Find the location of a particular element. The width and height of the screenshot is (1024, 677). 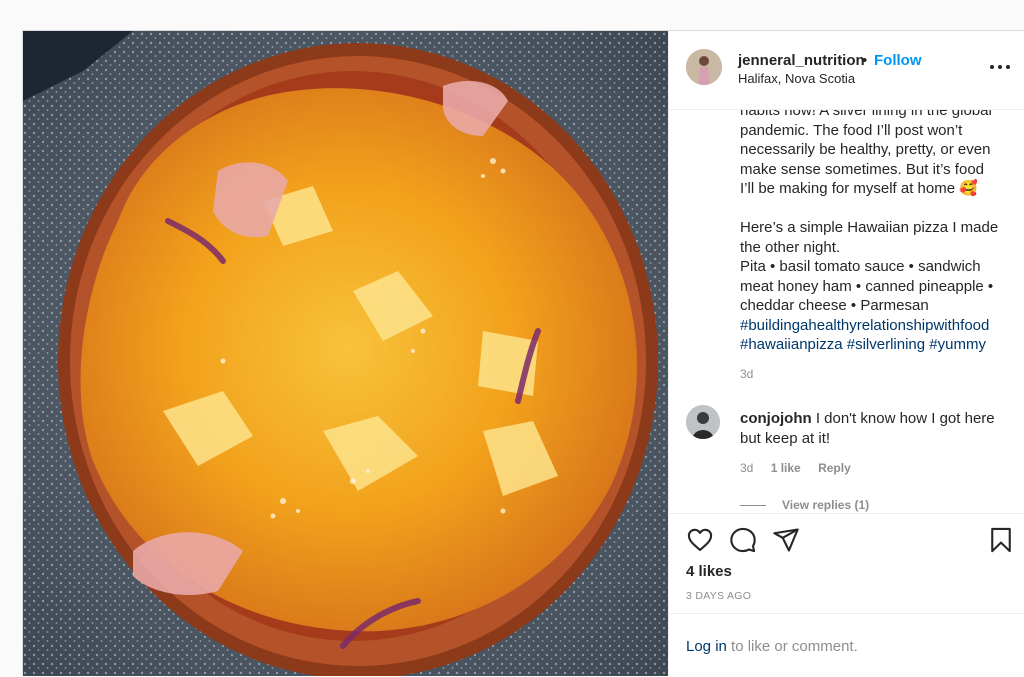

follow-button: Follow is located at coordinates (898, 60).